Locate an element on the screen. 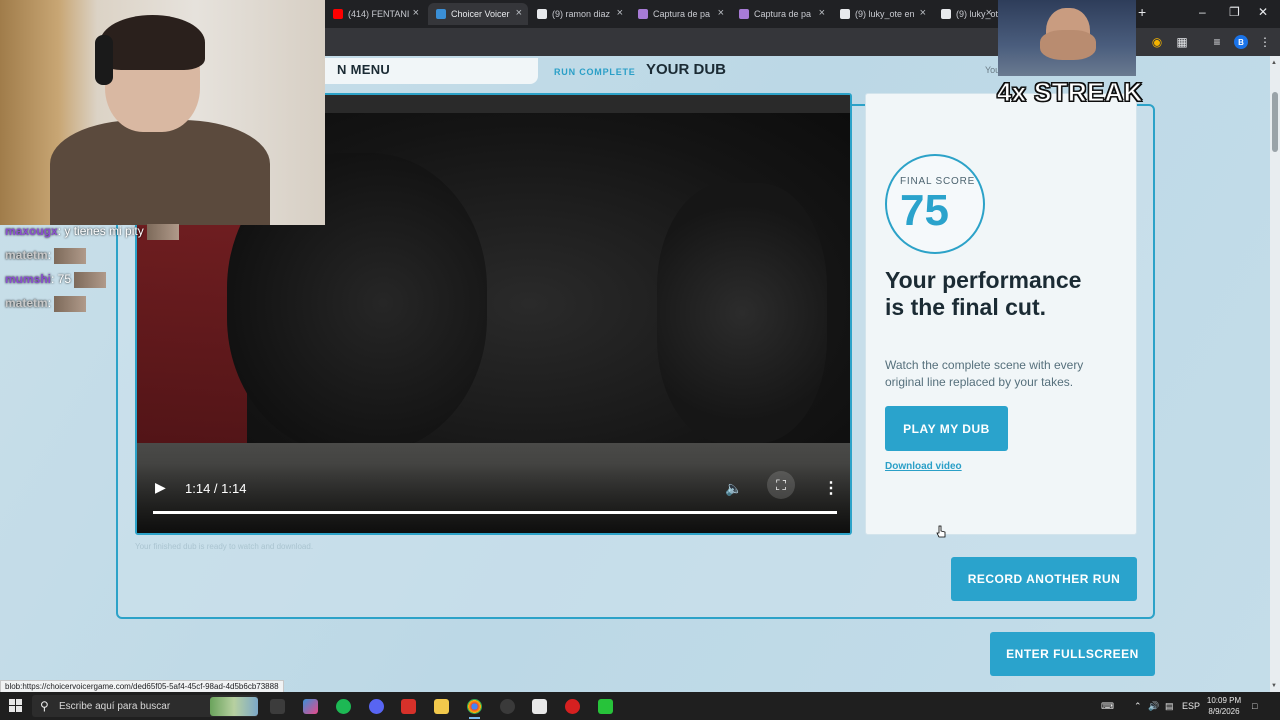  browser-tab: (414) FENTANI × is located at coordinates (375, 14).